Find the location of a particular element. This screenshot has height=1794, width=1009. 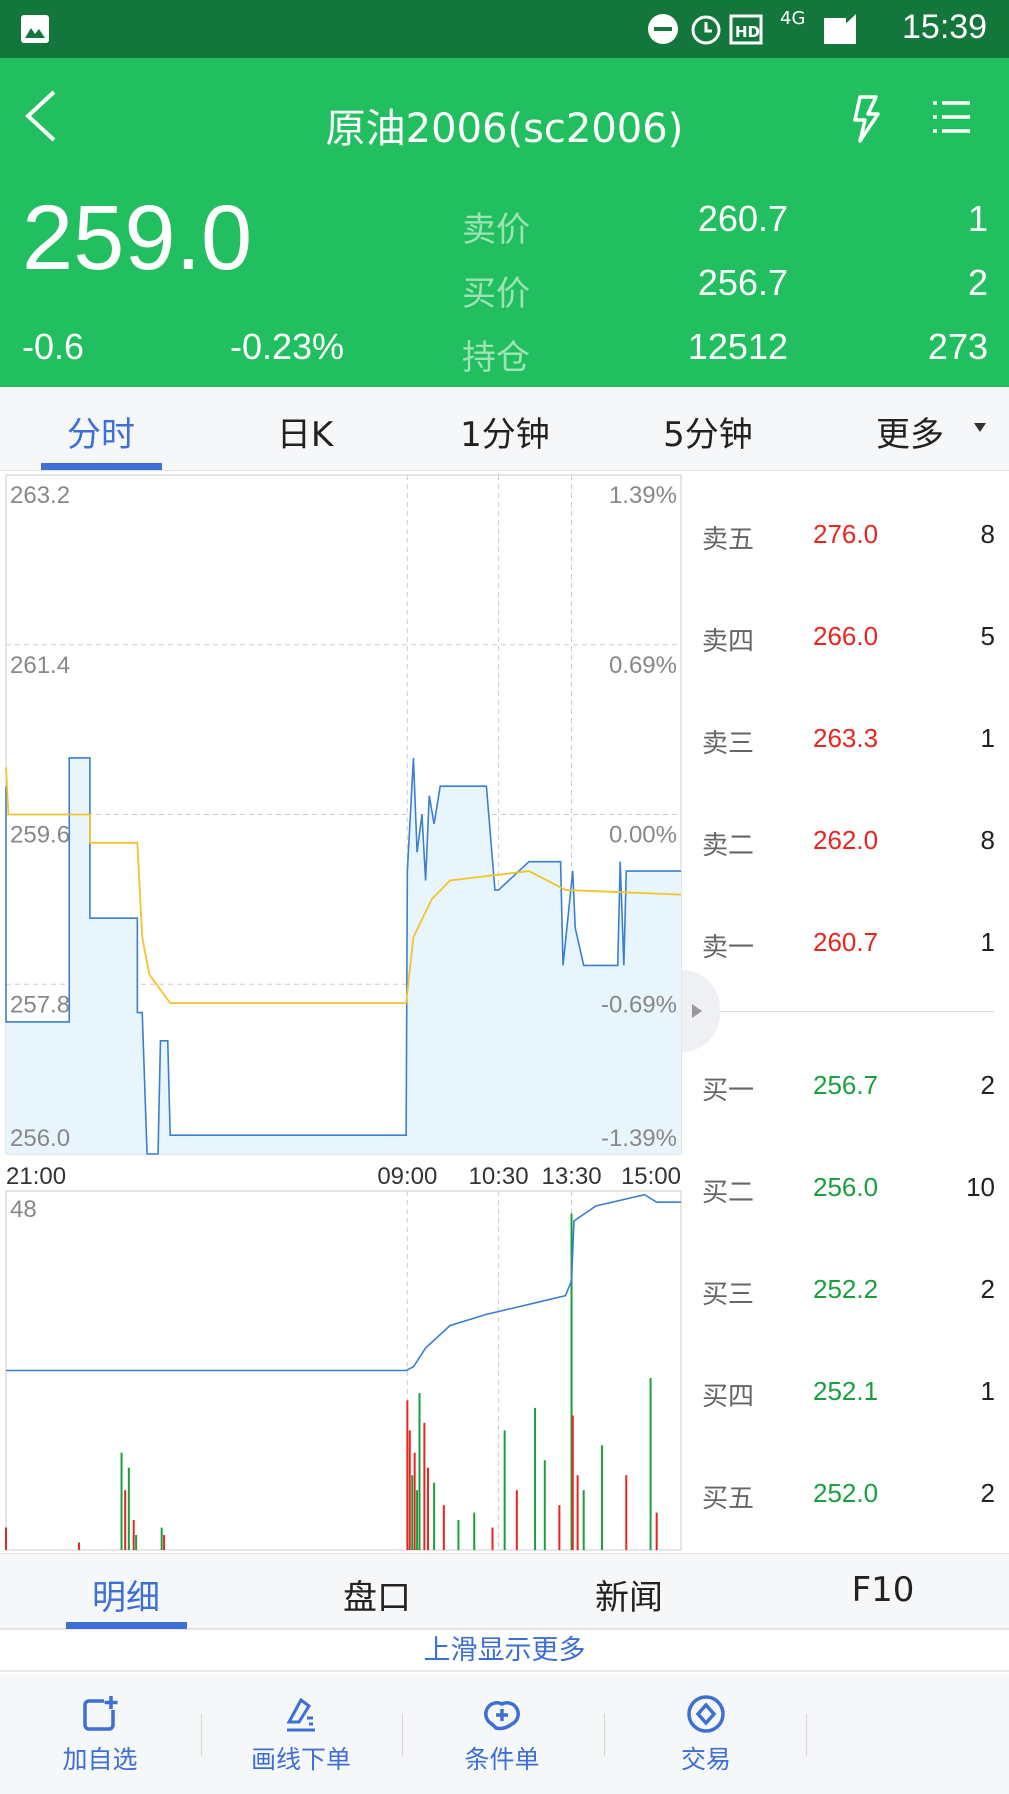

order-book-row: 卖四 266.0 5 is located at coordinates (847, 641).